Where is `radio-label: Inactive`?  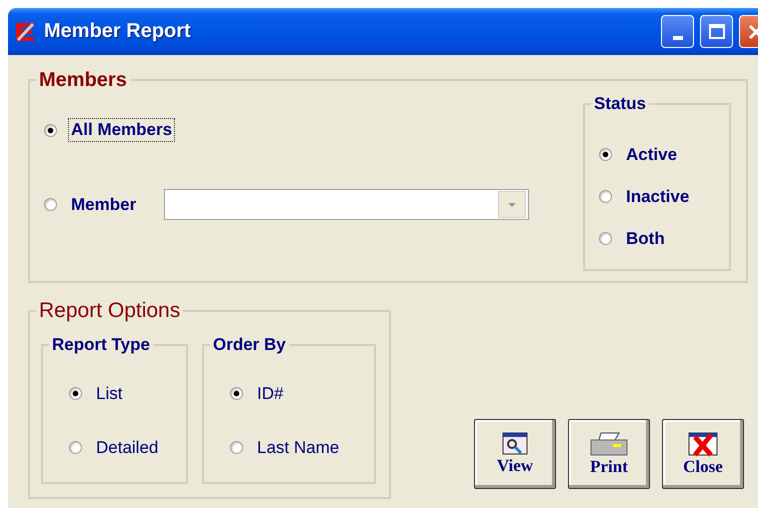 radio-label: Inactive is located at coordinates (658, 197).